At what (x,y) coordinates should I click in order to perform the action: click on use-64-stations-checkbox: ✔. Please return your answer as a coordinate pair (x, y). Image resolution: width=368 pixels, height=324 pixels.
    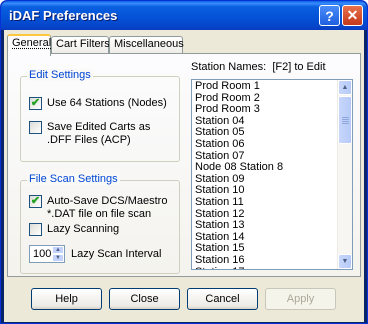
    Looking at the image, I should click on (35, 103).